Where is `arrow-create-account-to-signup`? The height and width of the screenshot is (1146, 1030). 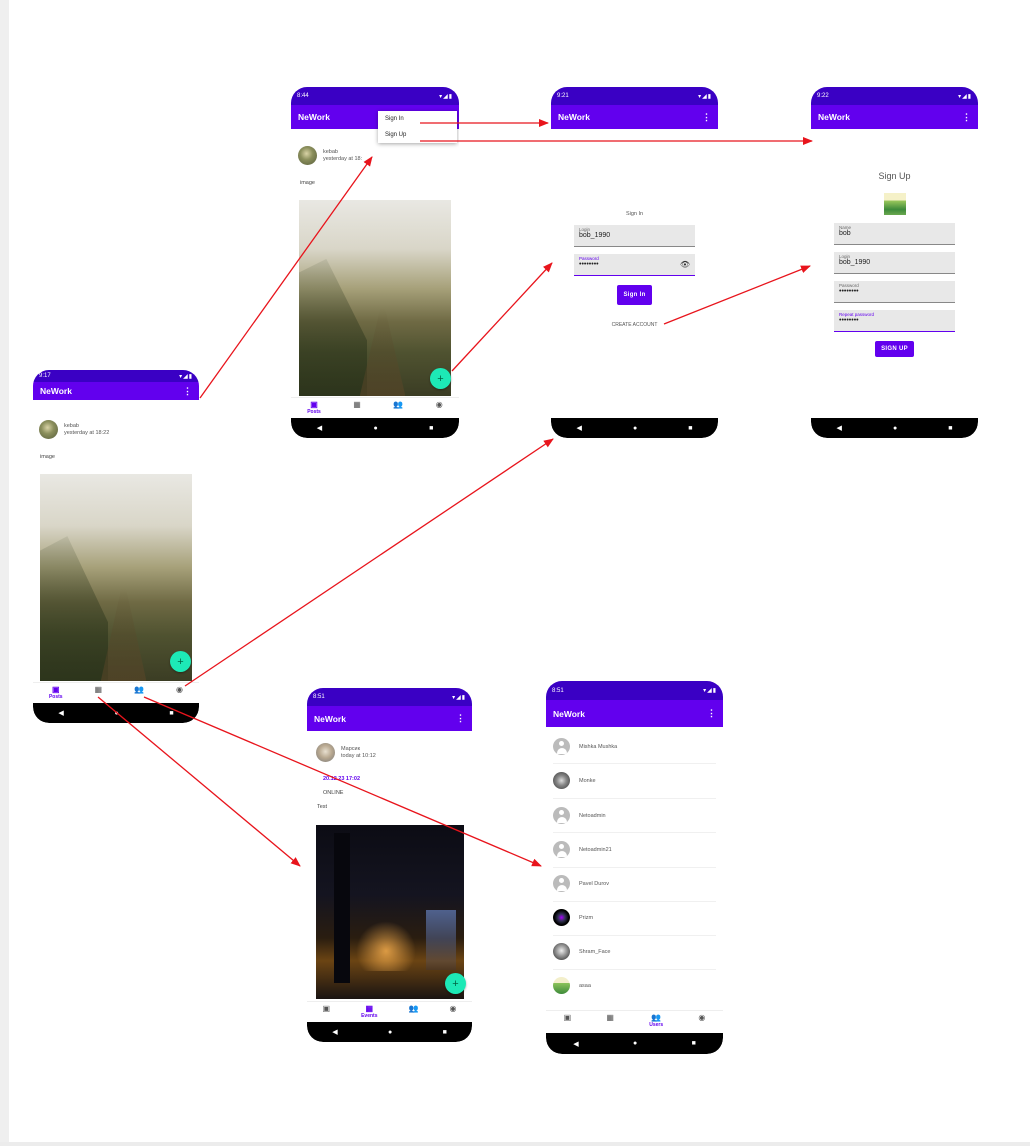 arrow-create-account-to-signup is located at coordinates (737, 295).